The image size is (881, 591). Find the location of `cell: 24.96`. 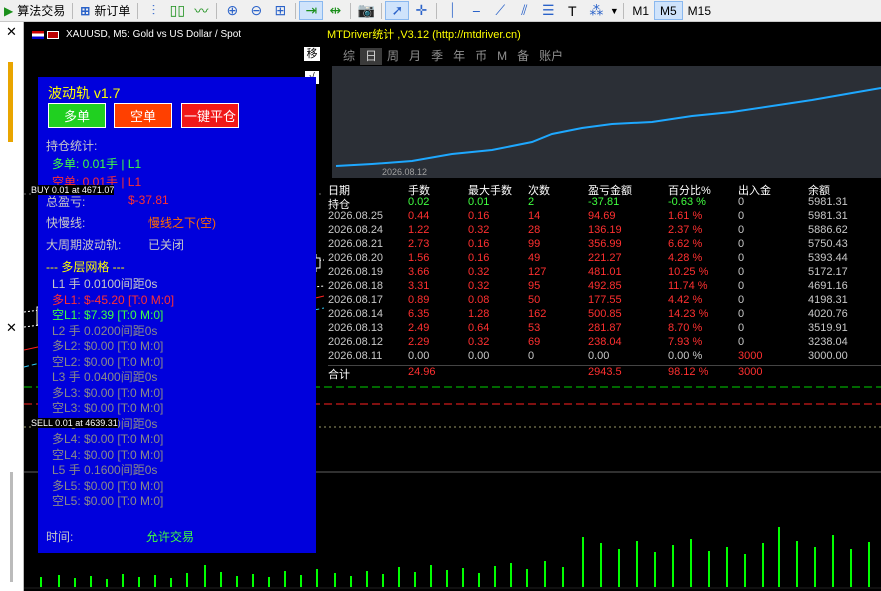

cell: 24.96 is located at coordinates (422, 372).